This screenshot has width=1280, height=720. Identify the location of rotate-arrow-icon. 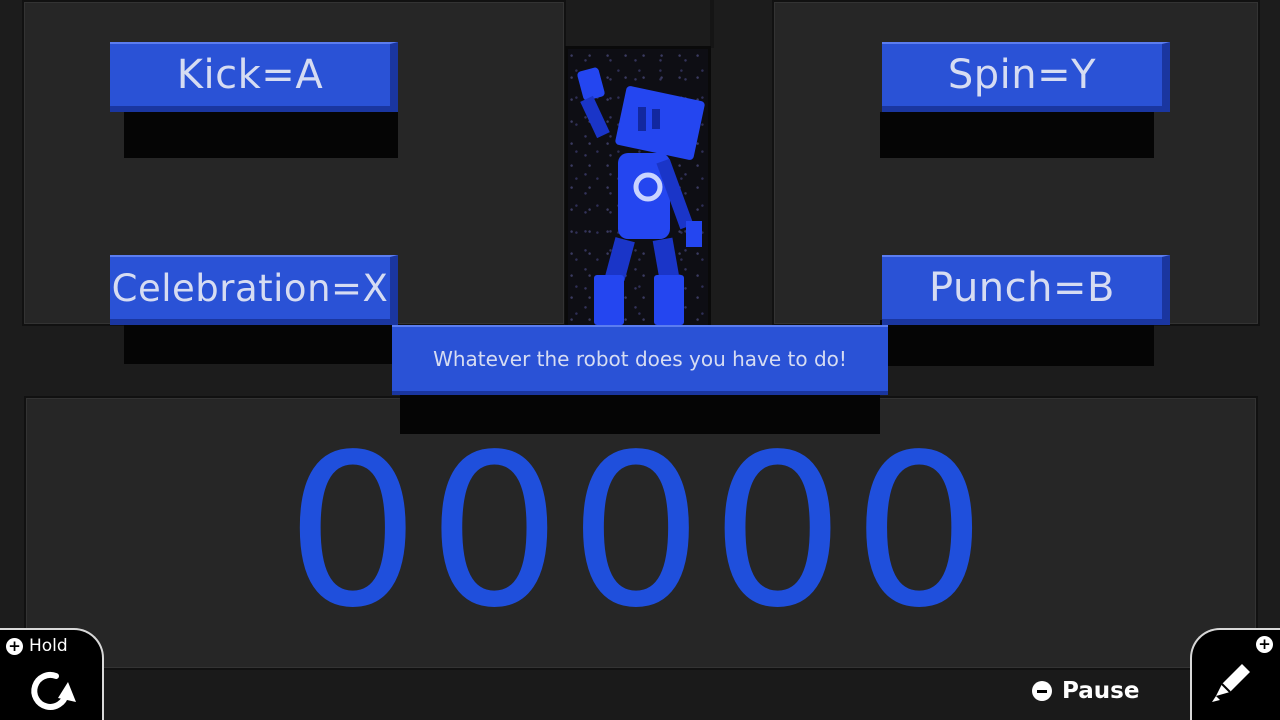
(52, 690).